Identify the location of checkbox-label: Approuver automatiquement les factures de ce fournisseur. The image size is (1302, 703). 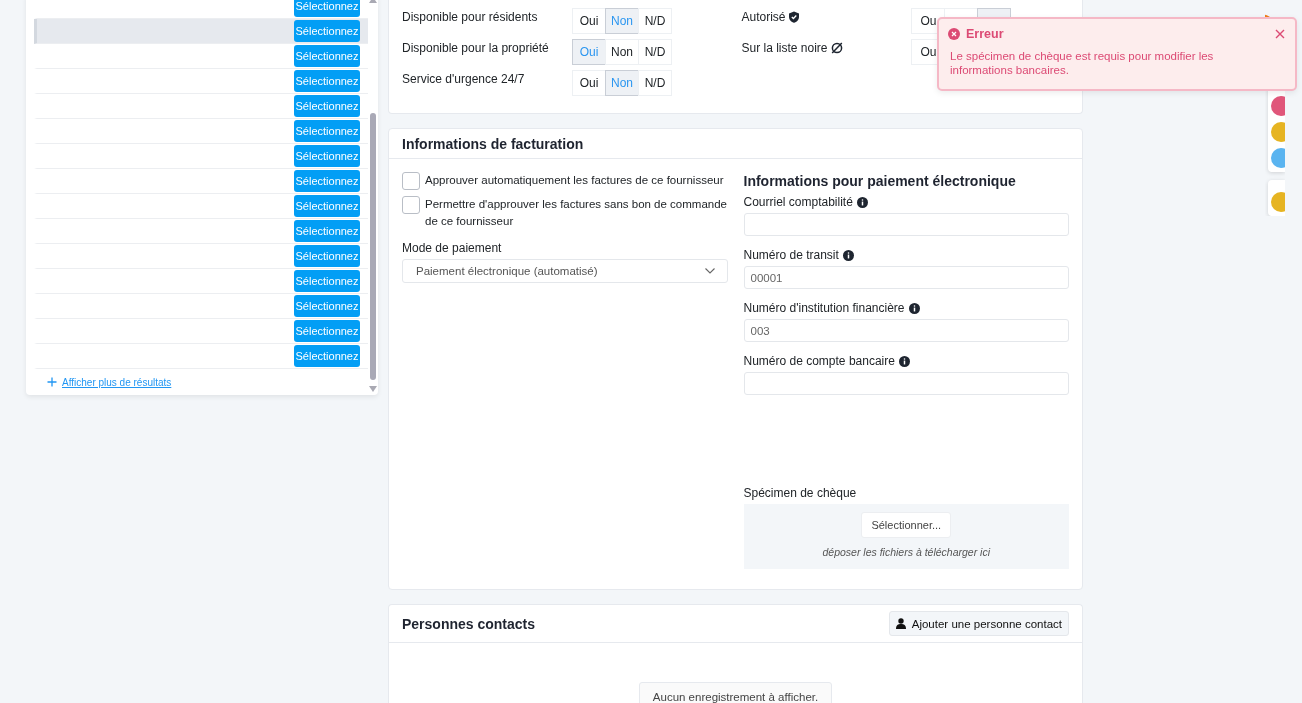
(574, 180).